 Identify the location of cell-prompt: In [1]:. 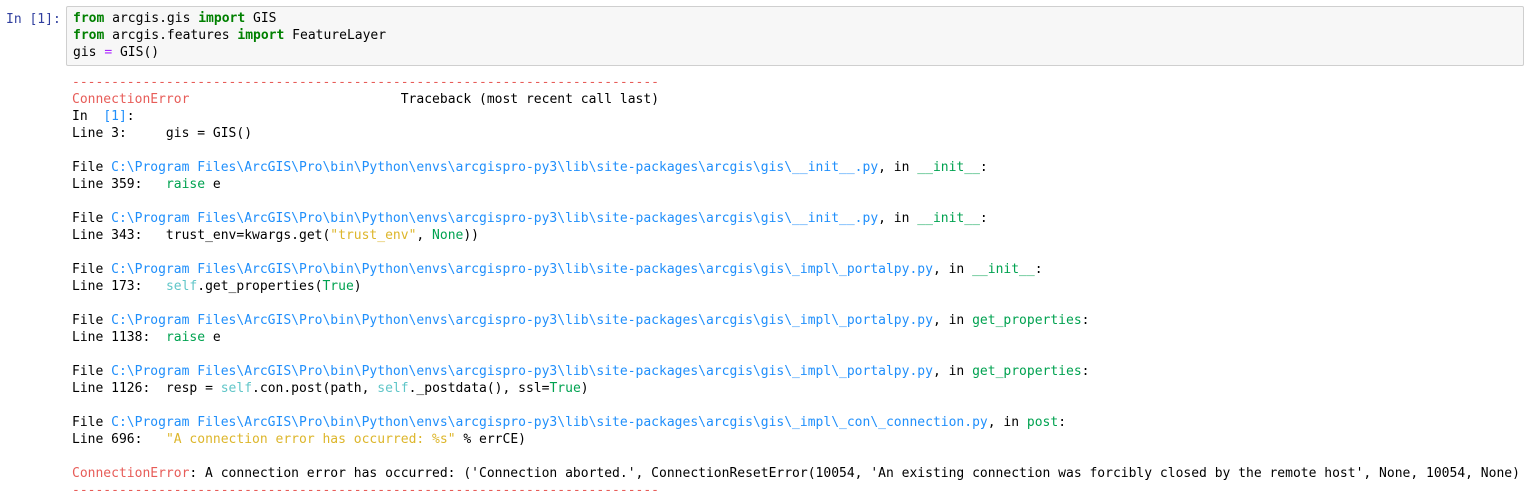
(33, 19).